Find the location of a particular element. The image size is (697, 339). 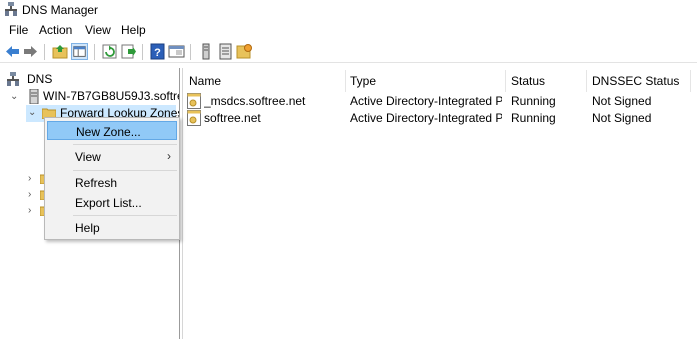

list-icon is located at coordinates (225, 51).